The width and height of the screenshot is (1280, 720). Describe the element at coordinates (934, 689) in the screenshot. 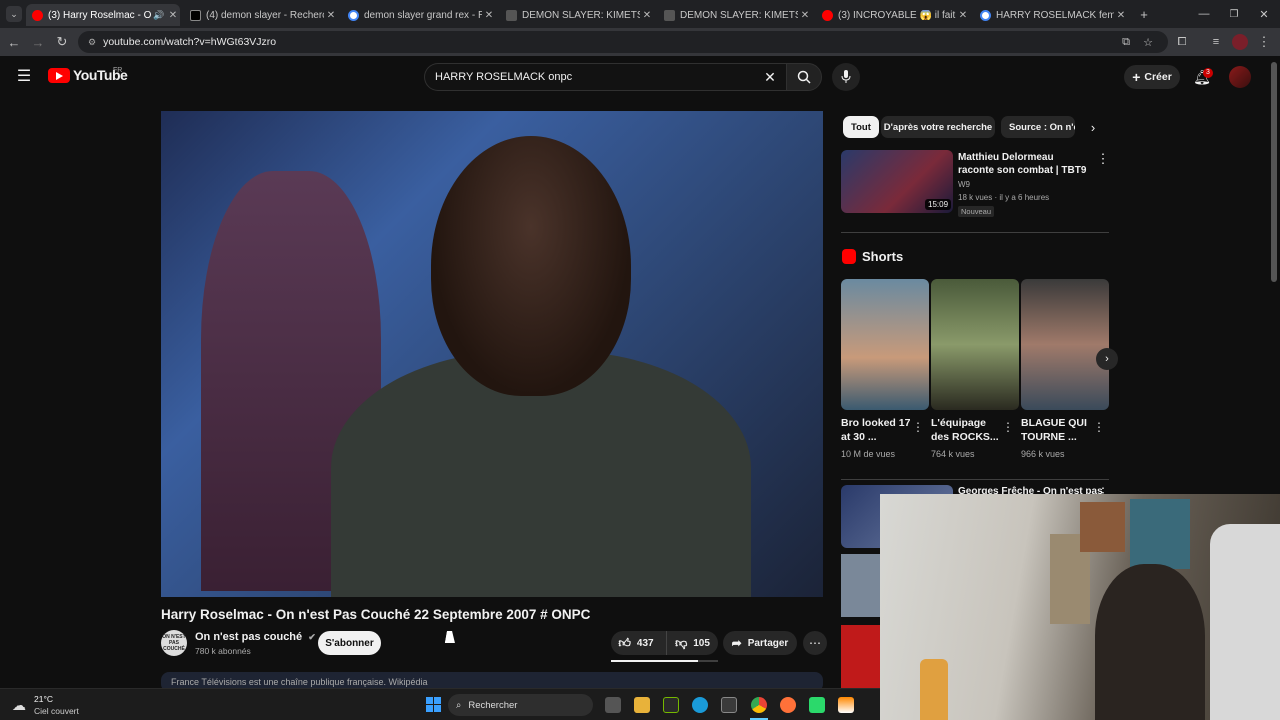

I see `webcam-bottle` at that location.